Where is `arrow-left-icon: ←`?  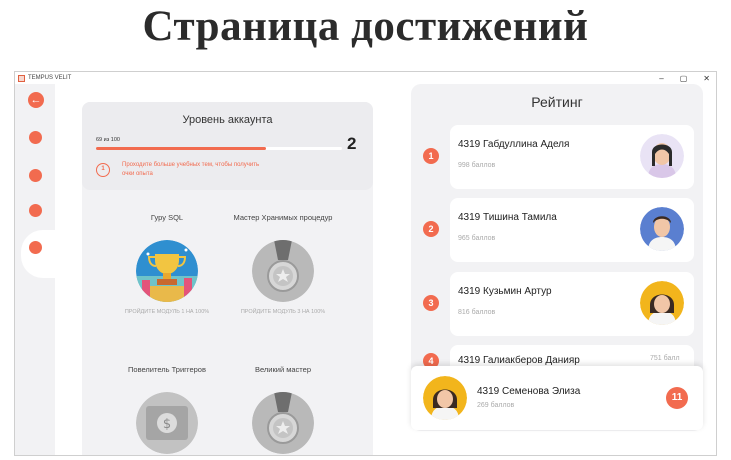 arrow-left-icon: ← is located at coordinates (36, 100).